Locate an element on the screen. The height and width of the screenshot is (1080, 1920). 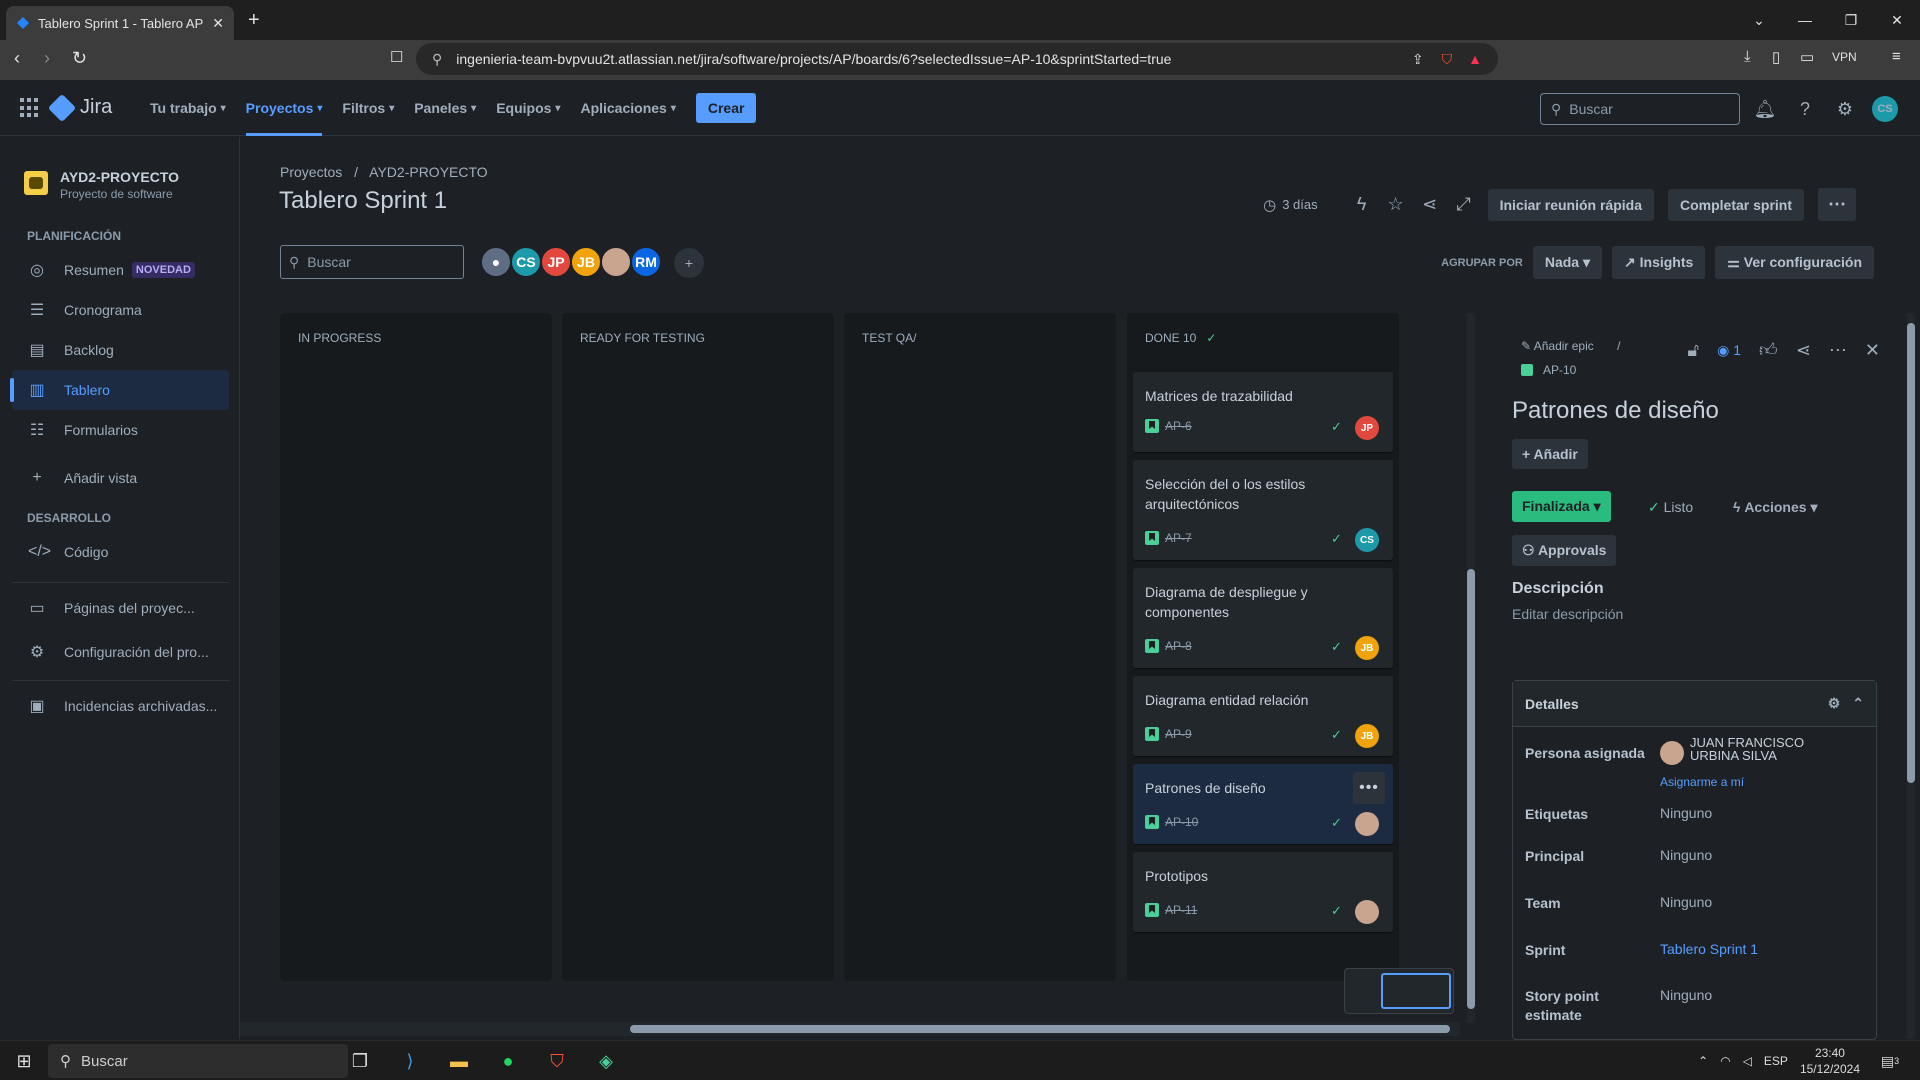
create-button: Crear is located at coordinates (726, 108).